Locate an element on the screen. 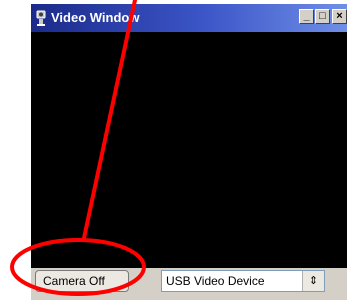  video-device-value: USB Video Device is located at coordinates (215, 281).